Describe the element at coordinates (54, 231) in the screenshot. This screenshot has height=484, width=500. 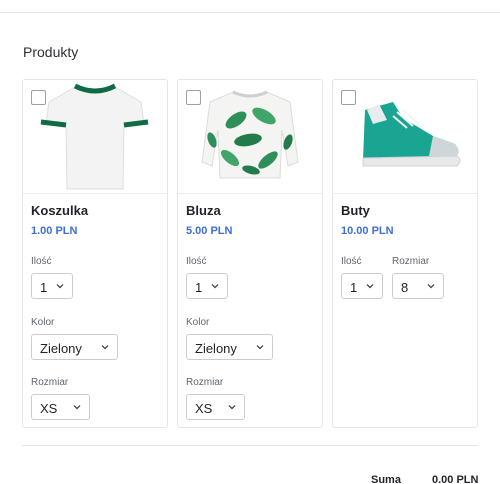
I see `product-price: 1.00 PLN` at that location.